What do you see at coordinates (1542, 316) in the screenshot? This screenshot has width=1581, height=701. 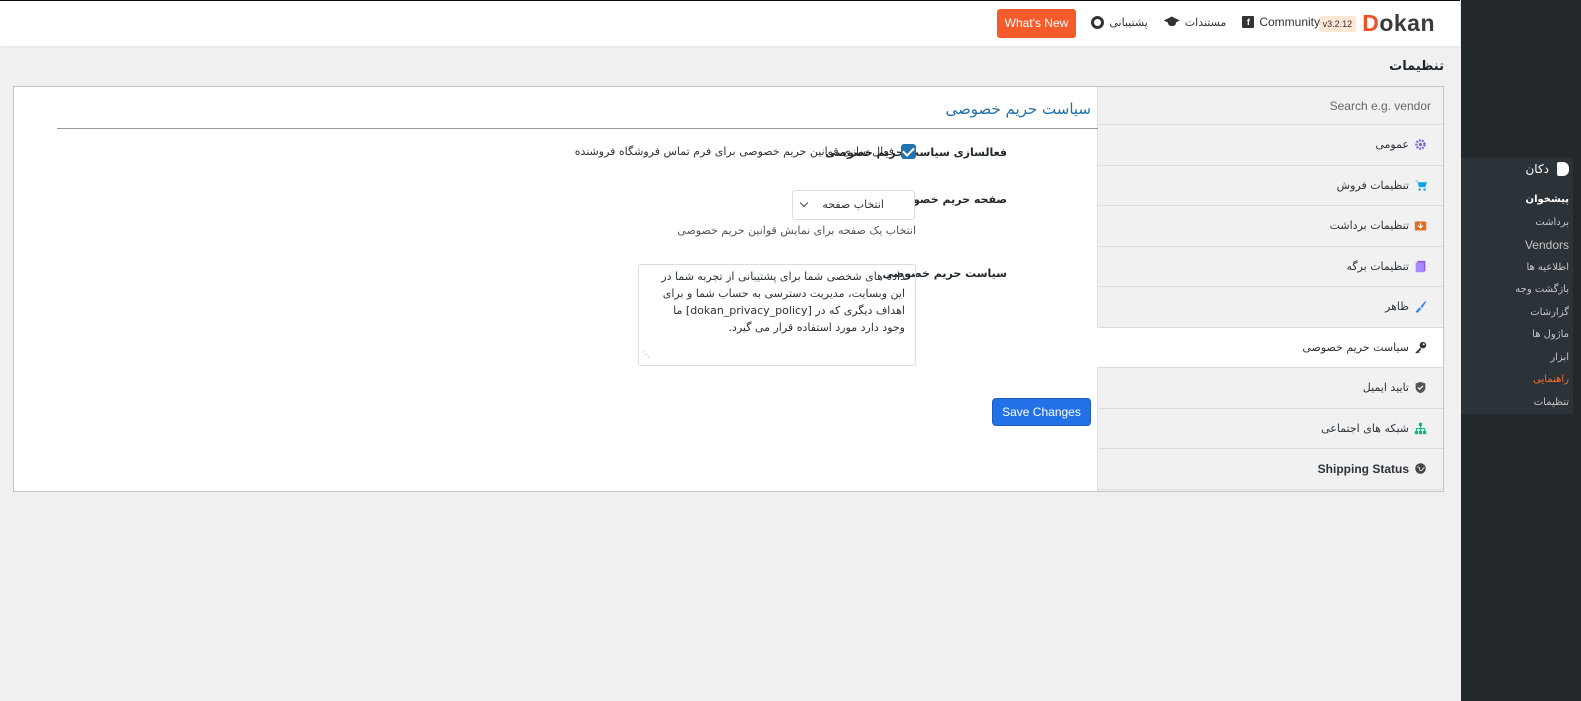 I see `submenu-item-reports: گزارشات` at bounding box center [1542, 316].